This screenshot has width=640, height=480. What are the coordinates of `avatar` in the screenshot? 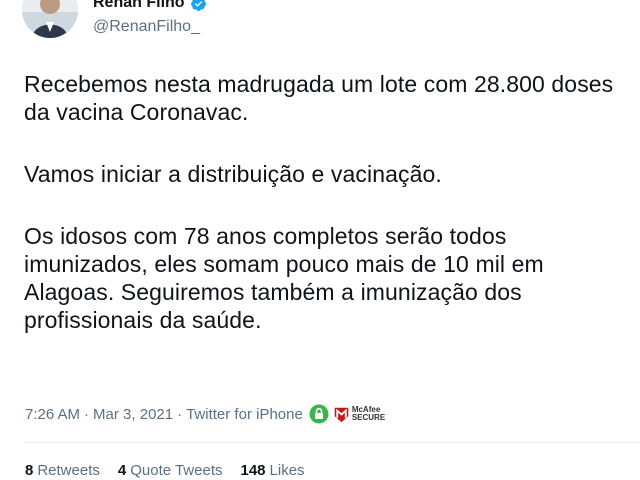 It's located at (50, 19).